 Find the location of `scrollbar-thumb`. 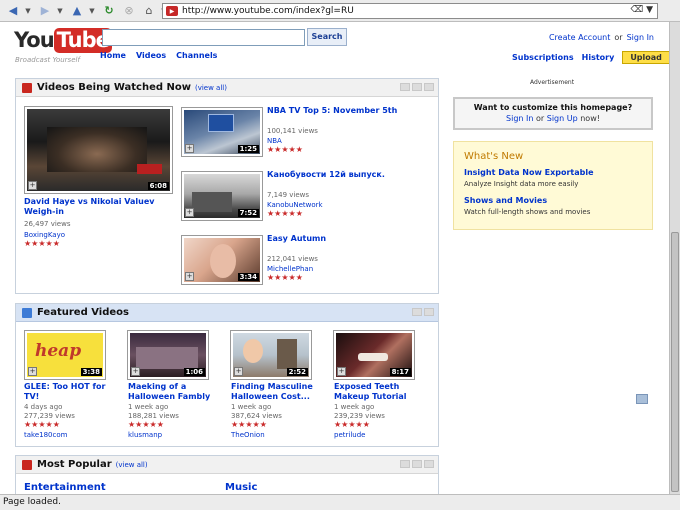

scrollbar-thumb is located at coordinates (675, 362).